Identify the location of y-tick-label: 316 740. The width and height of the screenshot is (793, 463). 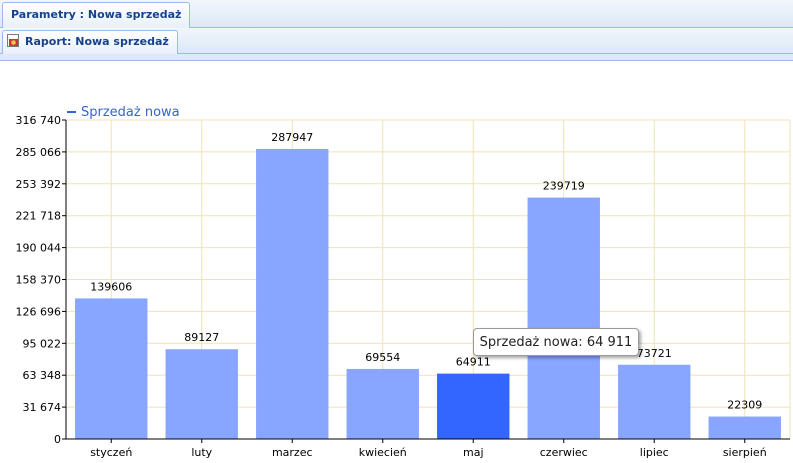
(39, 120).